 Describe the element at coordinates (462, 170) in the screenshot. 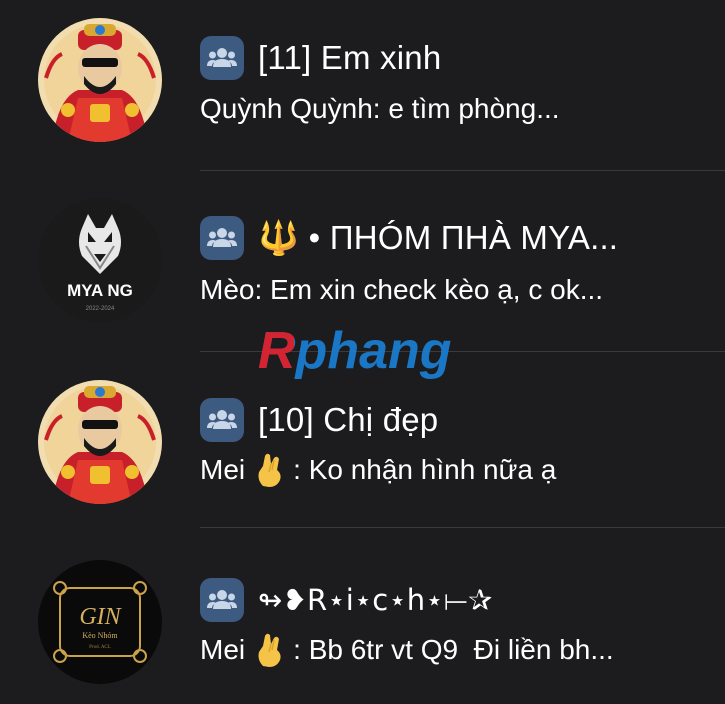

I see `divider` at that location.